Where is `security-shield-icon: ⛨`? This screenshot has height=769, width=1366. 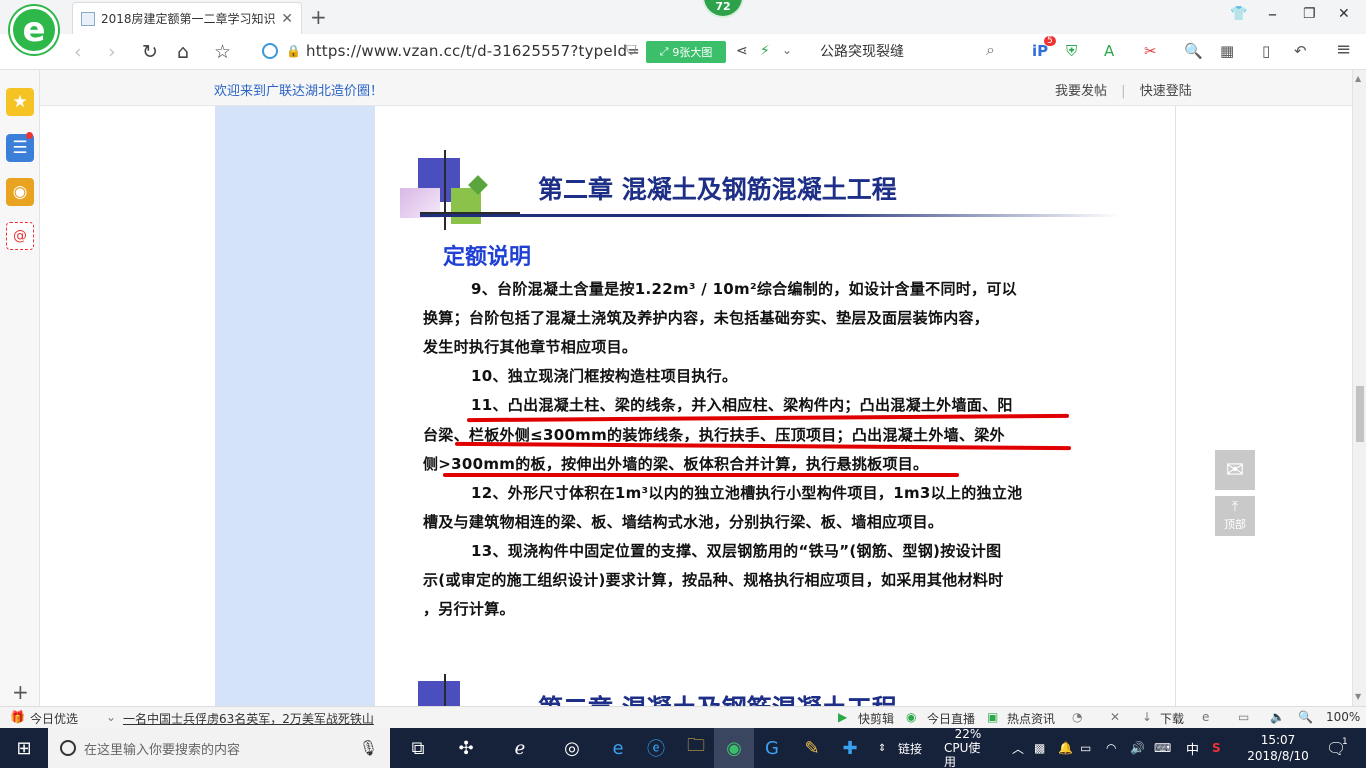
security-shield-icon: ⛨ is located at coordinates (1071, 51).